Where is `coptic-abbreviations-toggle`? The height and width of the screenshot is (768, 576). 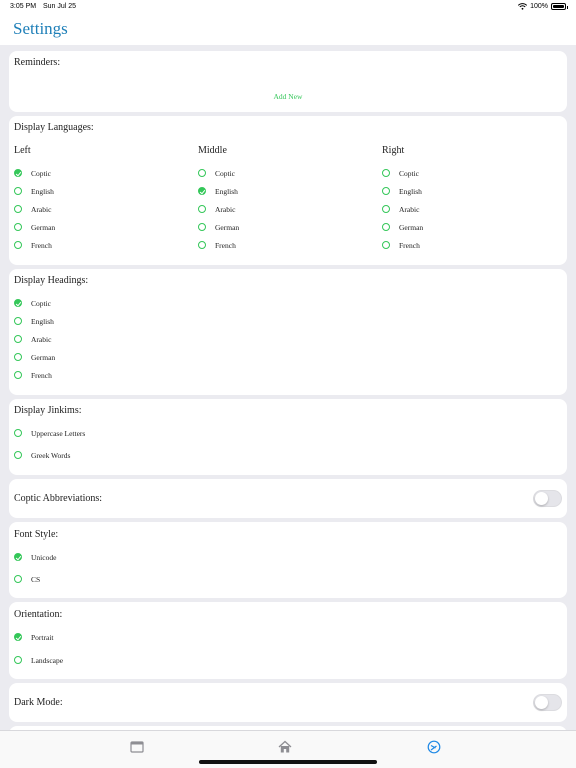 coptic-abbreviations-toggle is located at coordinates (547, 498).